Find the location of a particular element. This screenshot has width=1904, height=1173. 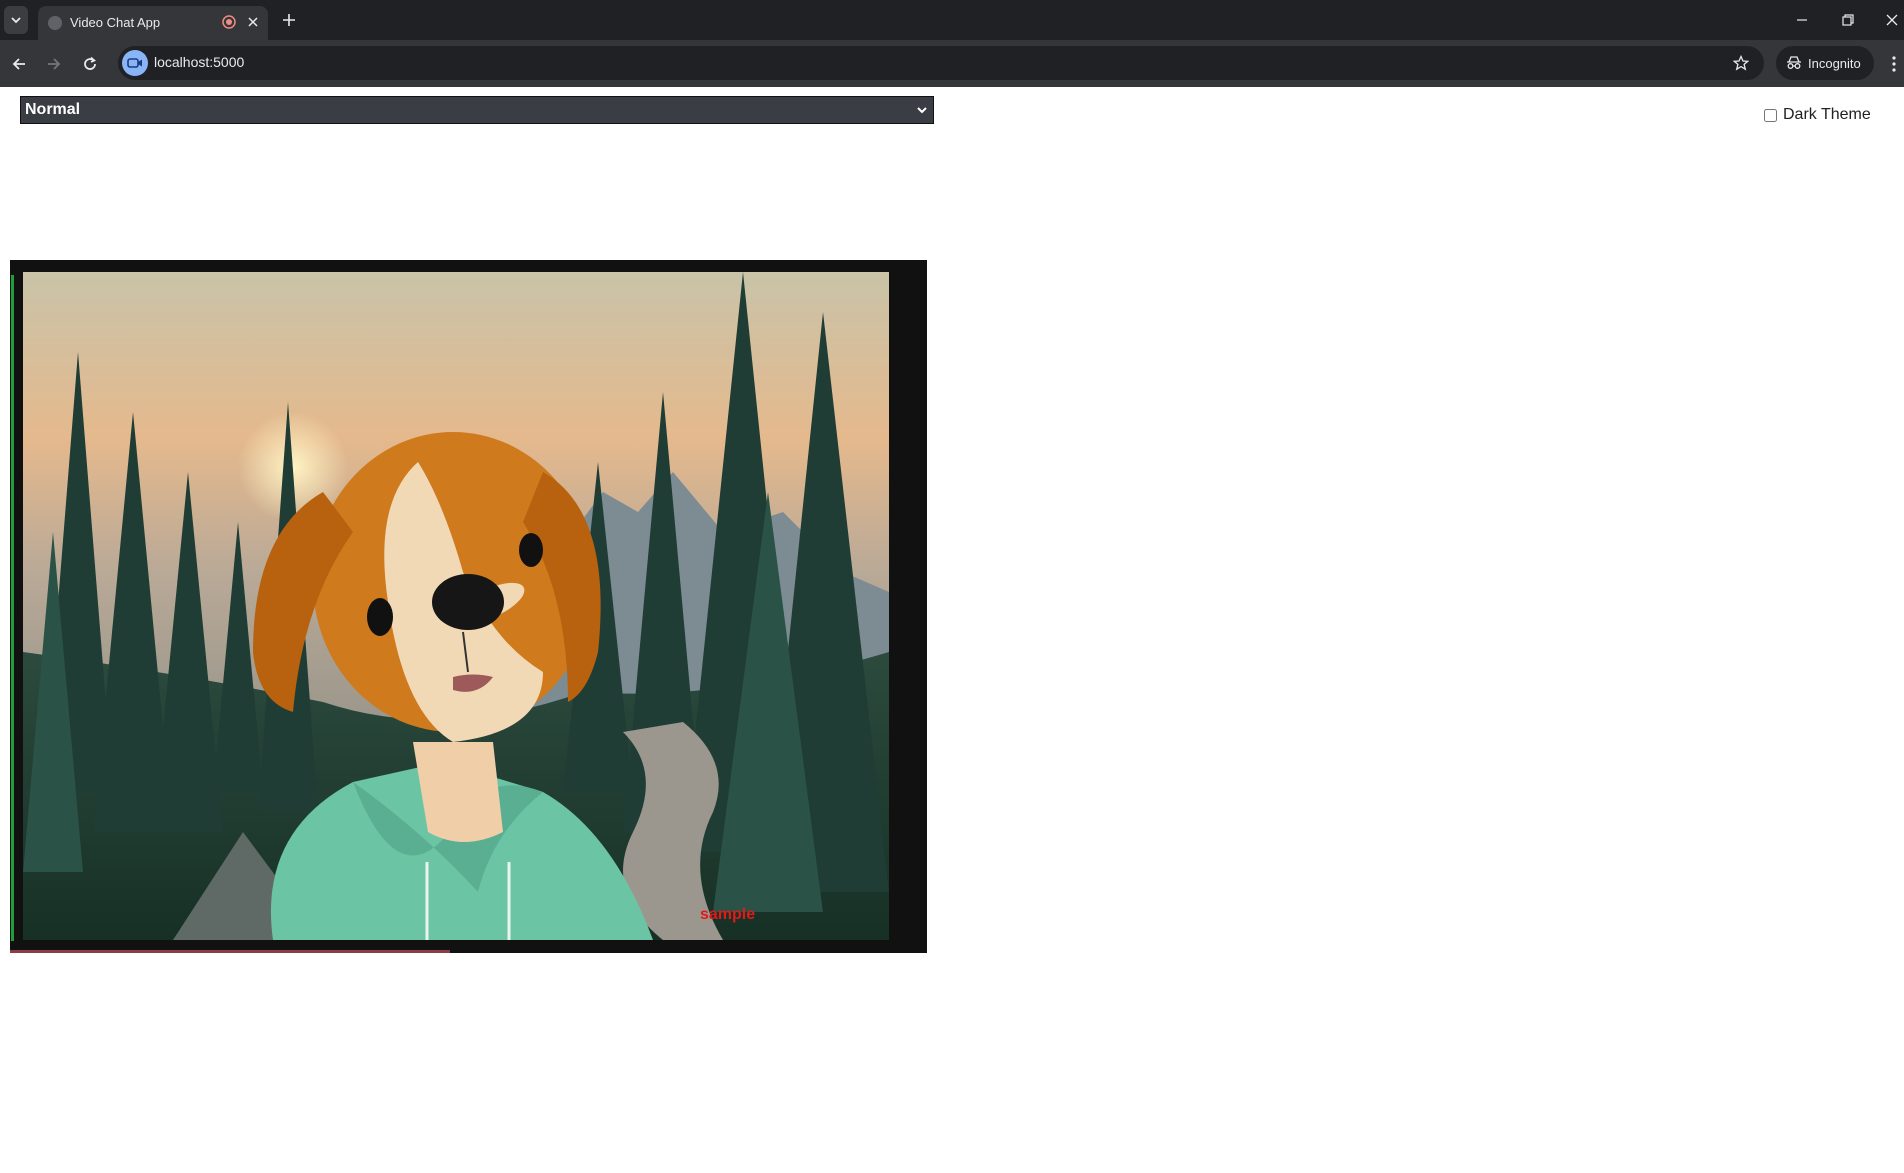

kebab-menu-icon is located at coordinates (1894, 64).